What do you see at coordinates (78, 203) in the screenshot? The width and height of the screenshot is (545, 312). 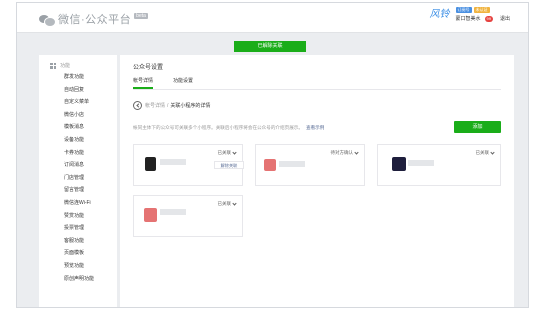 I see `sidebar-item: 微信连Wi-Fi` at bounding box center [78, 203].